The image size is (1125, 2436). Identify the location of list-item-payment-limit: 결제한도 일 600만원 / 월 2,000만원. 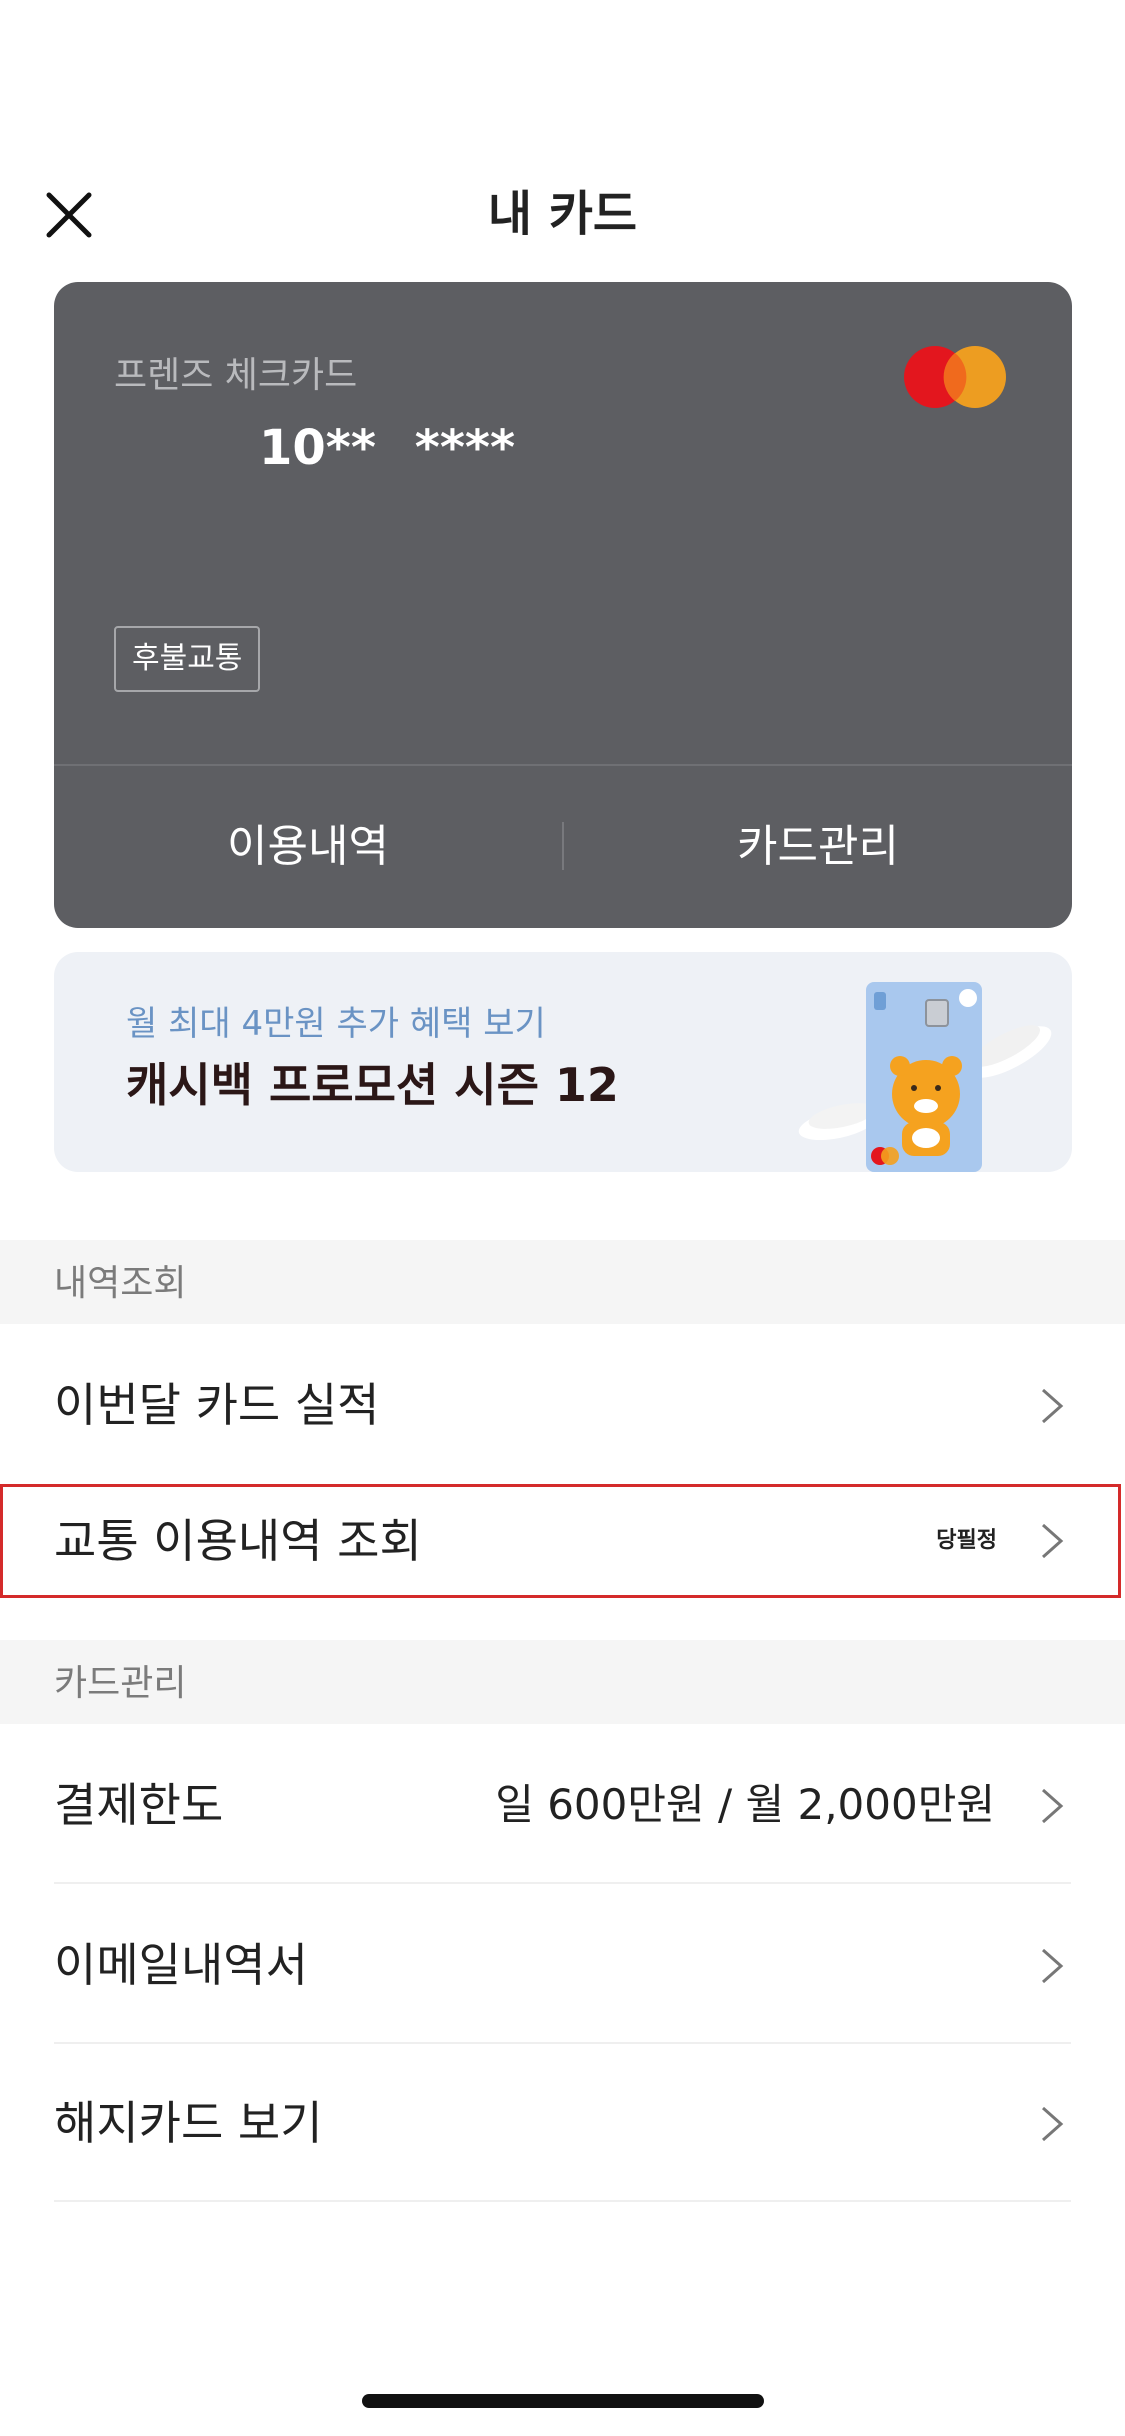
(562, 1805).